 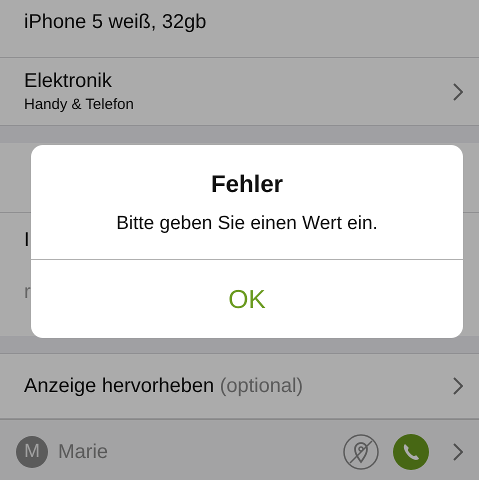 What do you see at coordinates (32, 452) in the screenshot?
I see `avatar-initial: M` at bounding box center [32, 452].